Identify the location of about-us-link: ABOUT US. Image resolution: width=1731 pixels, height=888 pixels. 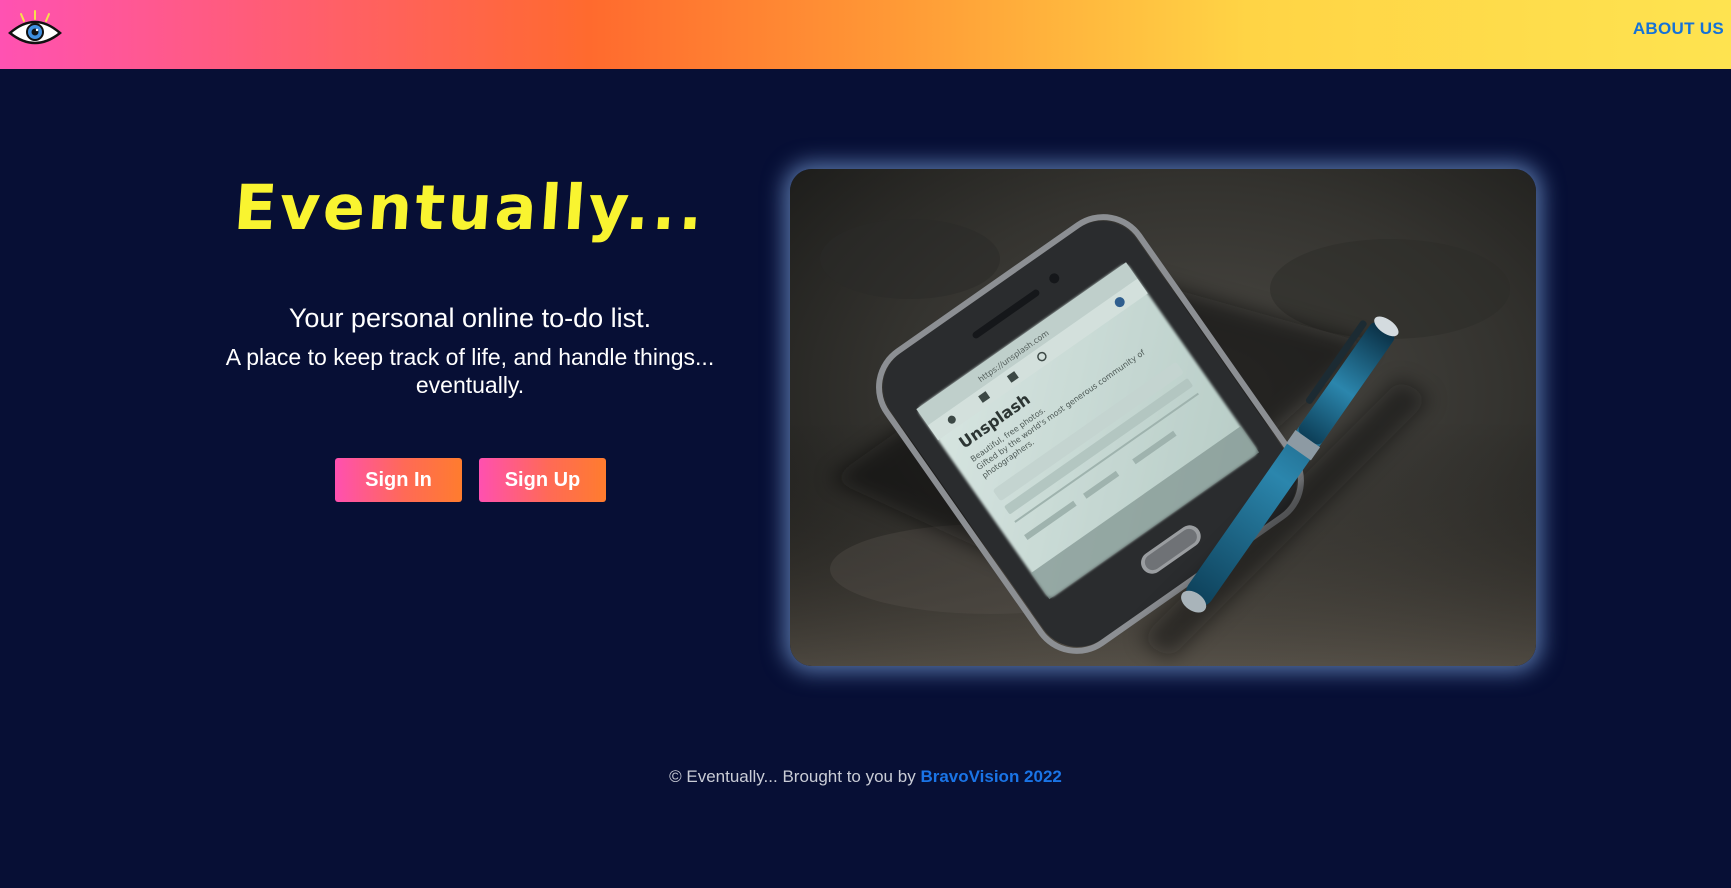
(1678, 29).